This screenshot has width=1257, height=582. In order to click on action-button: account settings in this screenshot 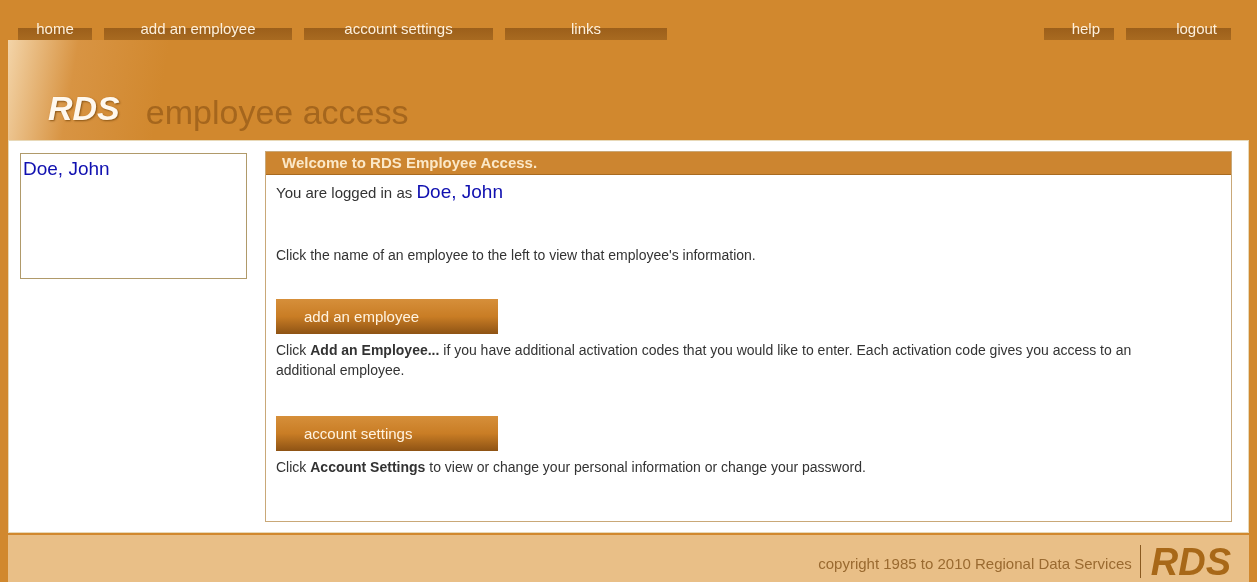, I will do `click(387, 433)`.